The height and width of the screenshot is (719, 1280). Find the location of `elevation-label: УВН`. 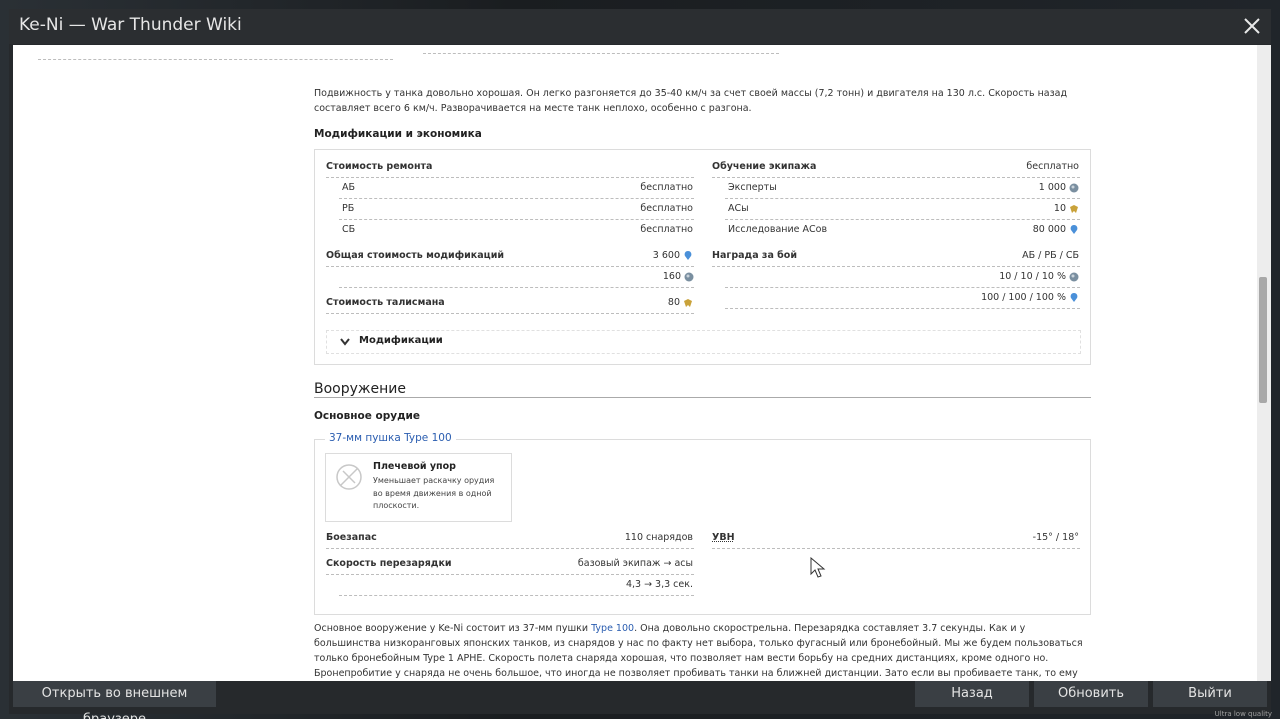

elevation-label: УВН is located at coordinates (723, 537).